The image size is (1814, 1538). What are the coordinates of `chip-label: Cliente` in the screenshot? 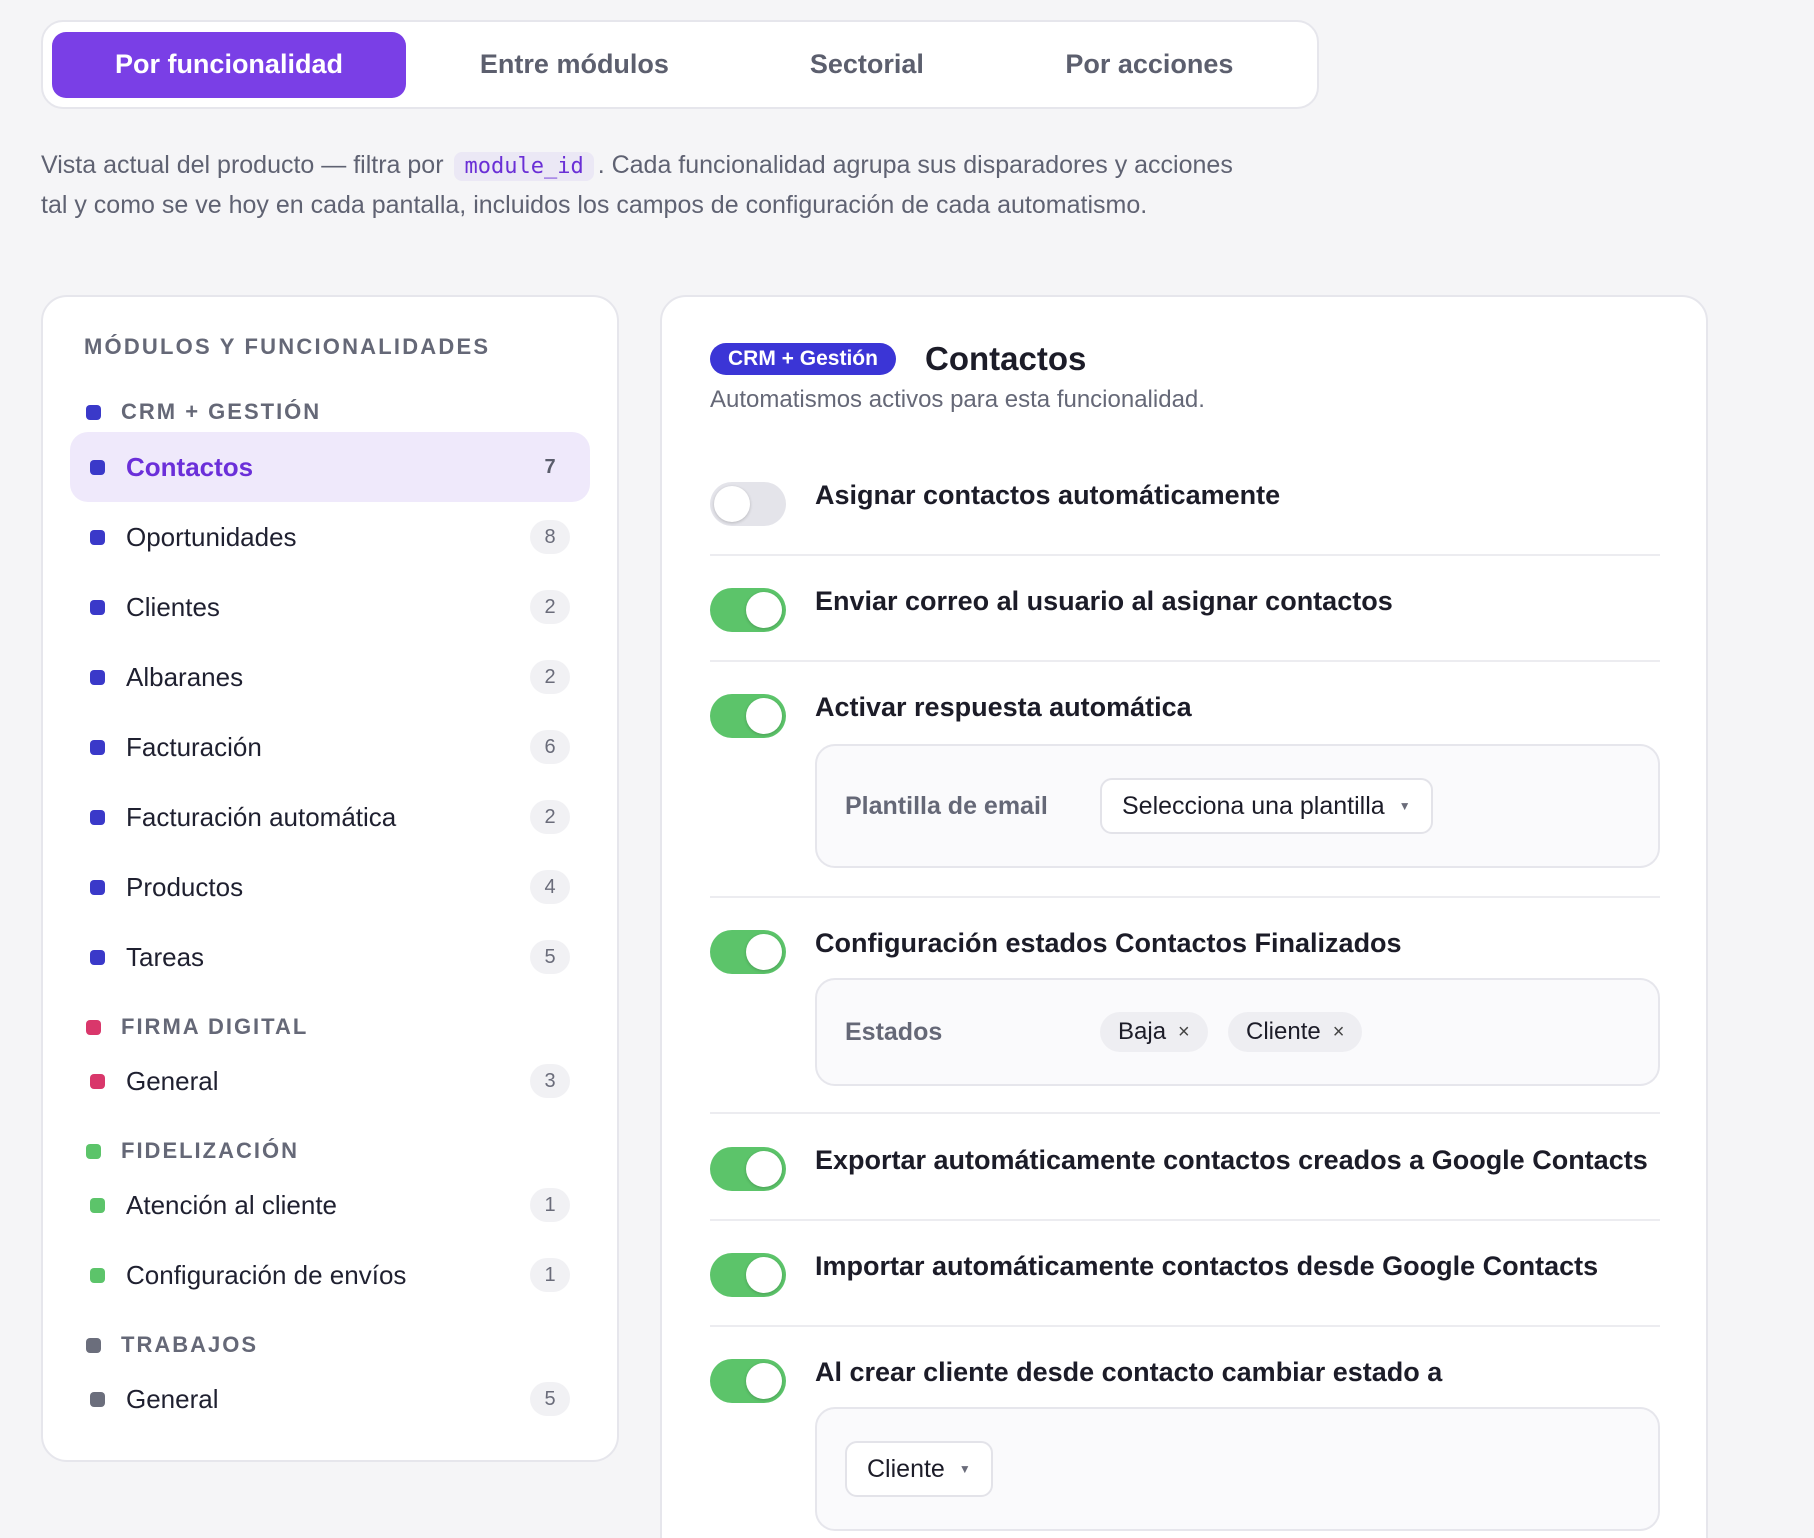 It's located at (1283, 1031).